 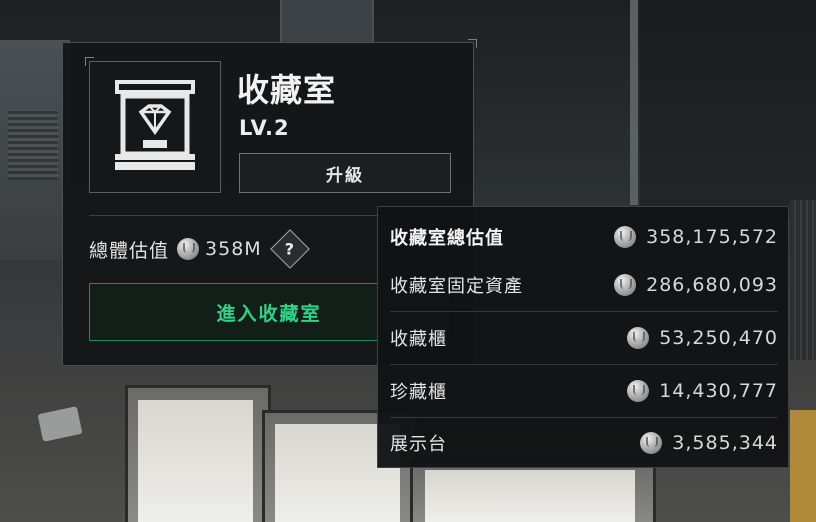 What do you see at coordinates (718, 338) in the screenshot?
I see `breakdown-value: 53,250,470` at bounding box center [718, 338].